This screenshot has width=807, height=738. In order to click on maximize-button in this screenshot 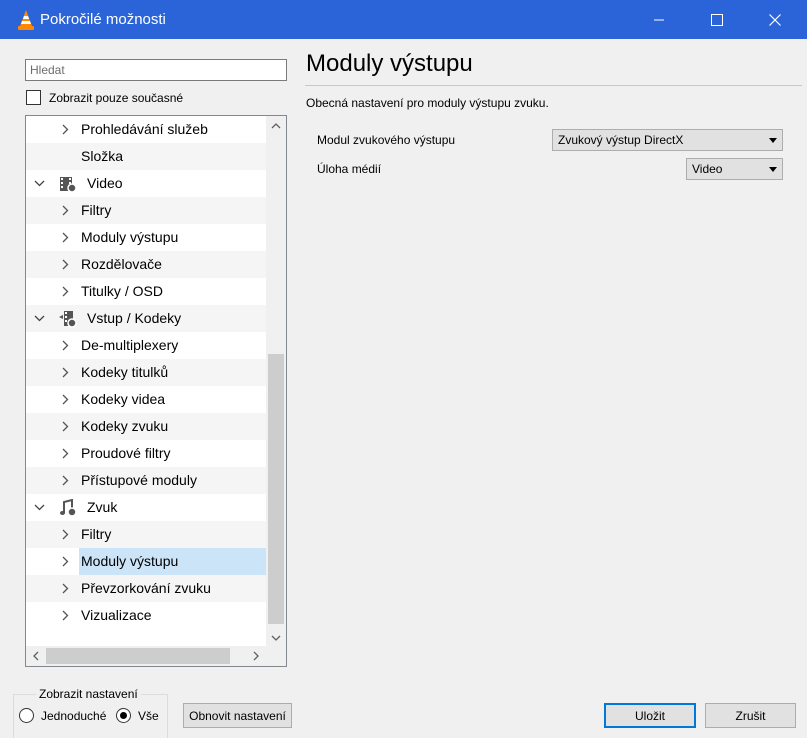, I will do `click(717, 19)`.